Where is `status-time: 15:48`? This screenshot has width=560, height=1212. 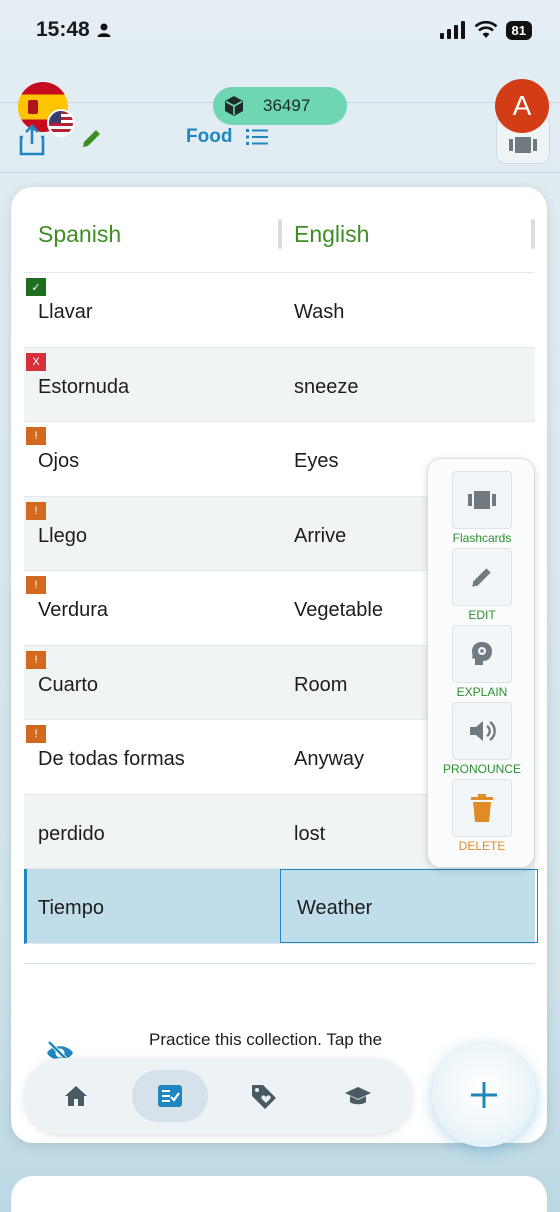
status-time: 15:48 is located at coordinates (74, 30).